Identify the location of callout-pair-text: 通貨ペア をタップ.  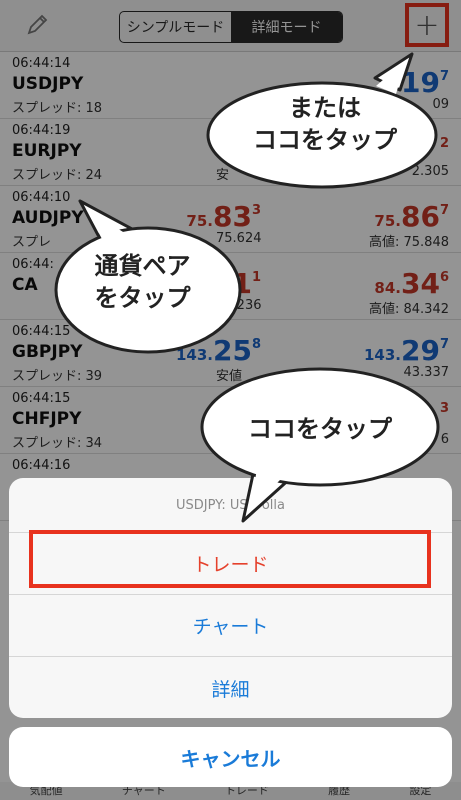
(142, 282).